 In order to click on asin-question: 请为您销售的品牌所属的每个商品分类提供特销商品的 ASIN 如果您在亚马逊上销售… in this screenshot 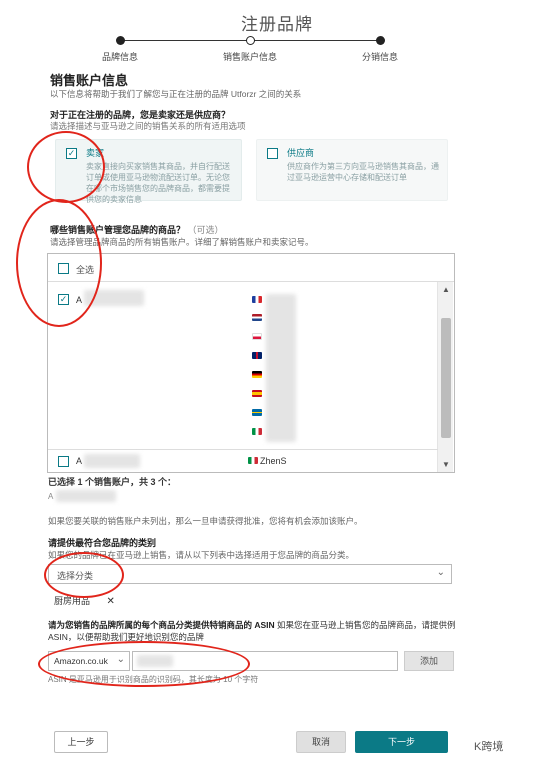, I will do `click(253, 631)`.